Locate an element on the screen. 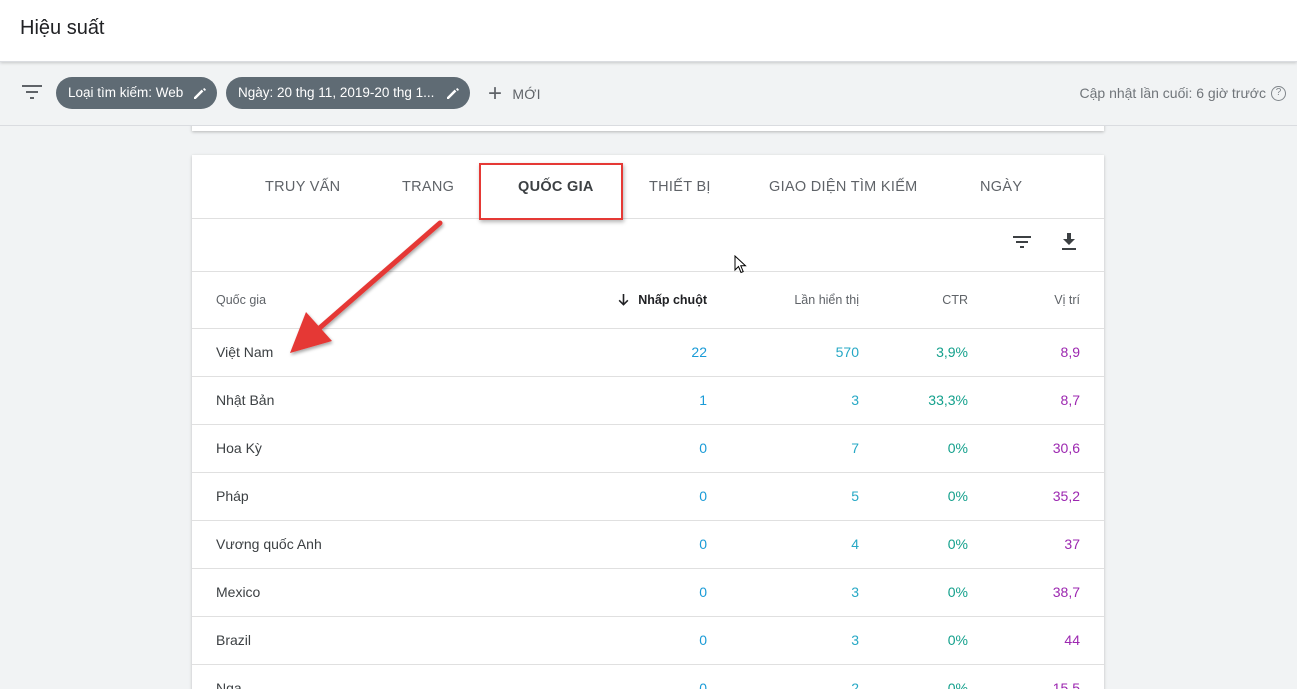 This screenshot has height=689, width=1297. search-type-chip: Loại tìm kiếm: Web is located at coordinates (136, 93).